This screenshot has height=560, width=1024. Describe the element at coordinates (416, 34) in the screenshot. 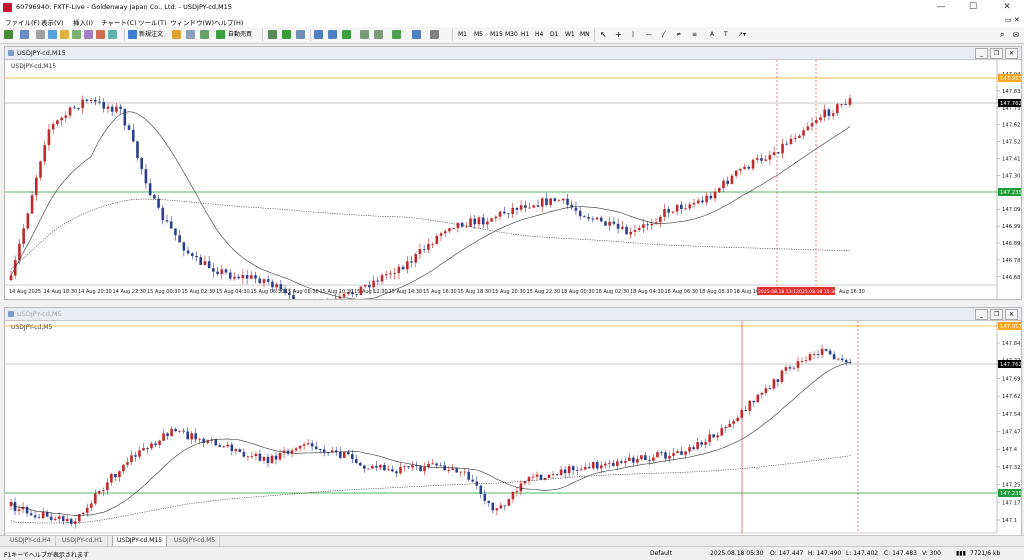

I see `periods-icon` at that location.